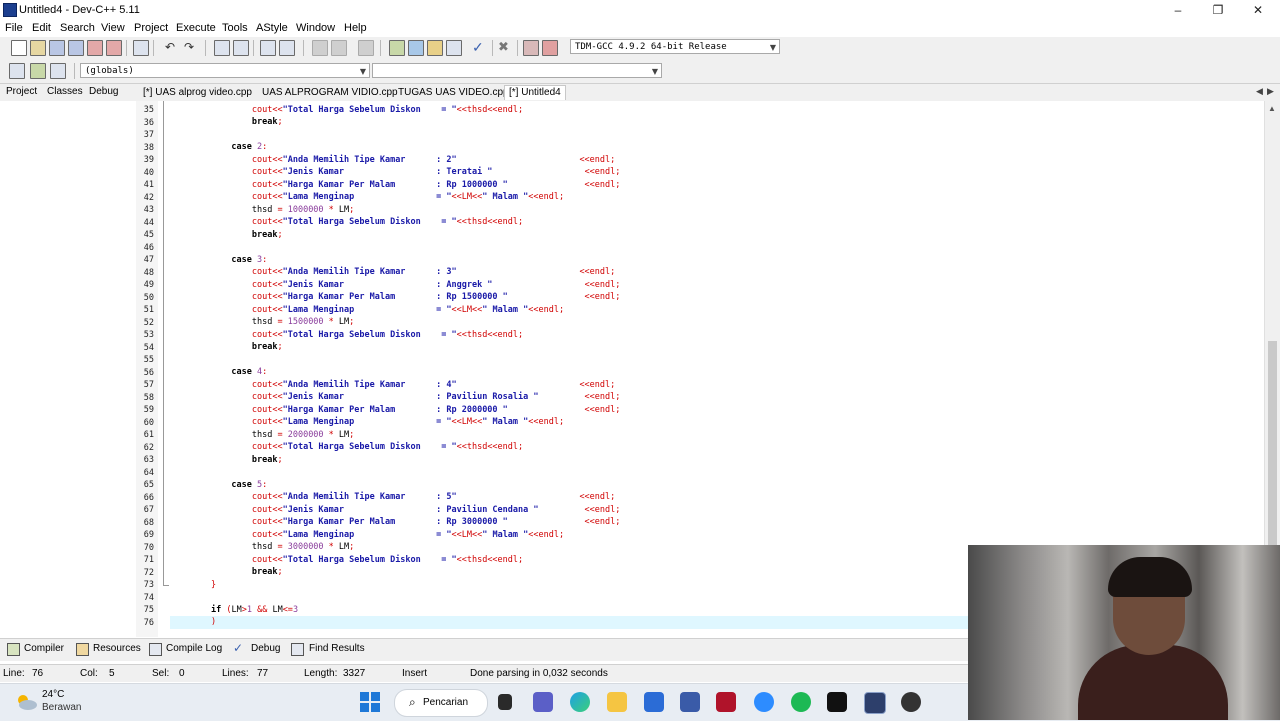  What do you see at coordinates (1258, 10) in the screenshot?
I see `close-button: ✕` at bounding box center [1258, 10].